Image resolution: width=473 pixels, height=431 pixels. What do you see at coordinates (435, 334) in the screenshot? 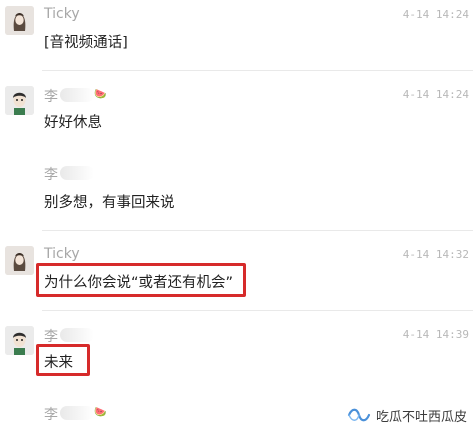
I see `message-time: 4-14 14:39` at bounding box center [435, 334].